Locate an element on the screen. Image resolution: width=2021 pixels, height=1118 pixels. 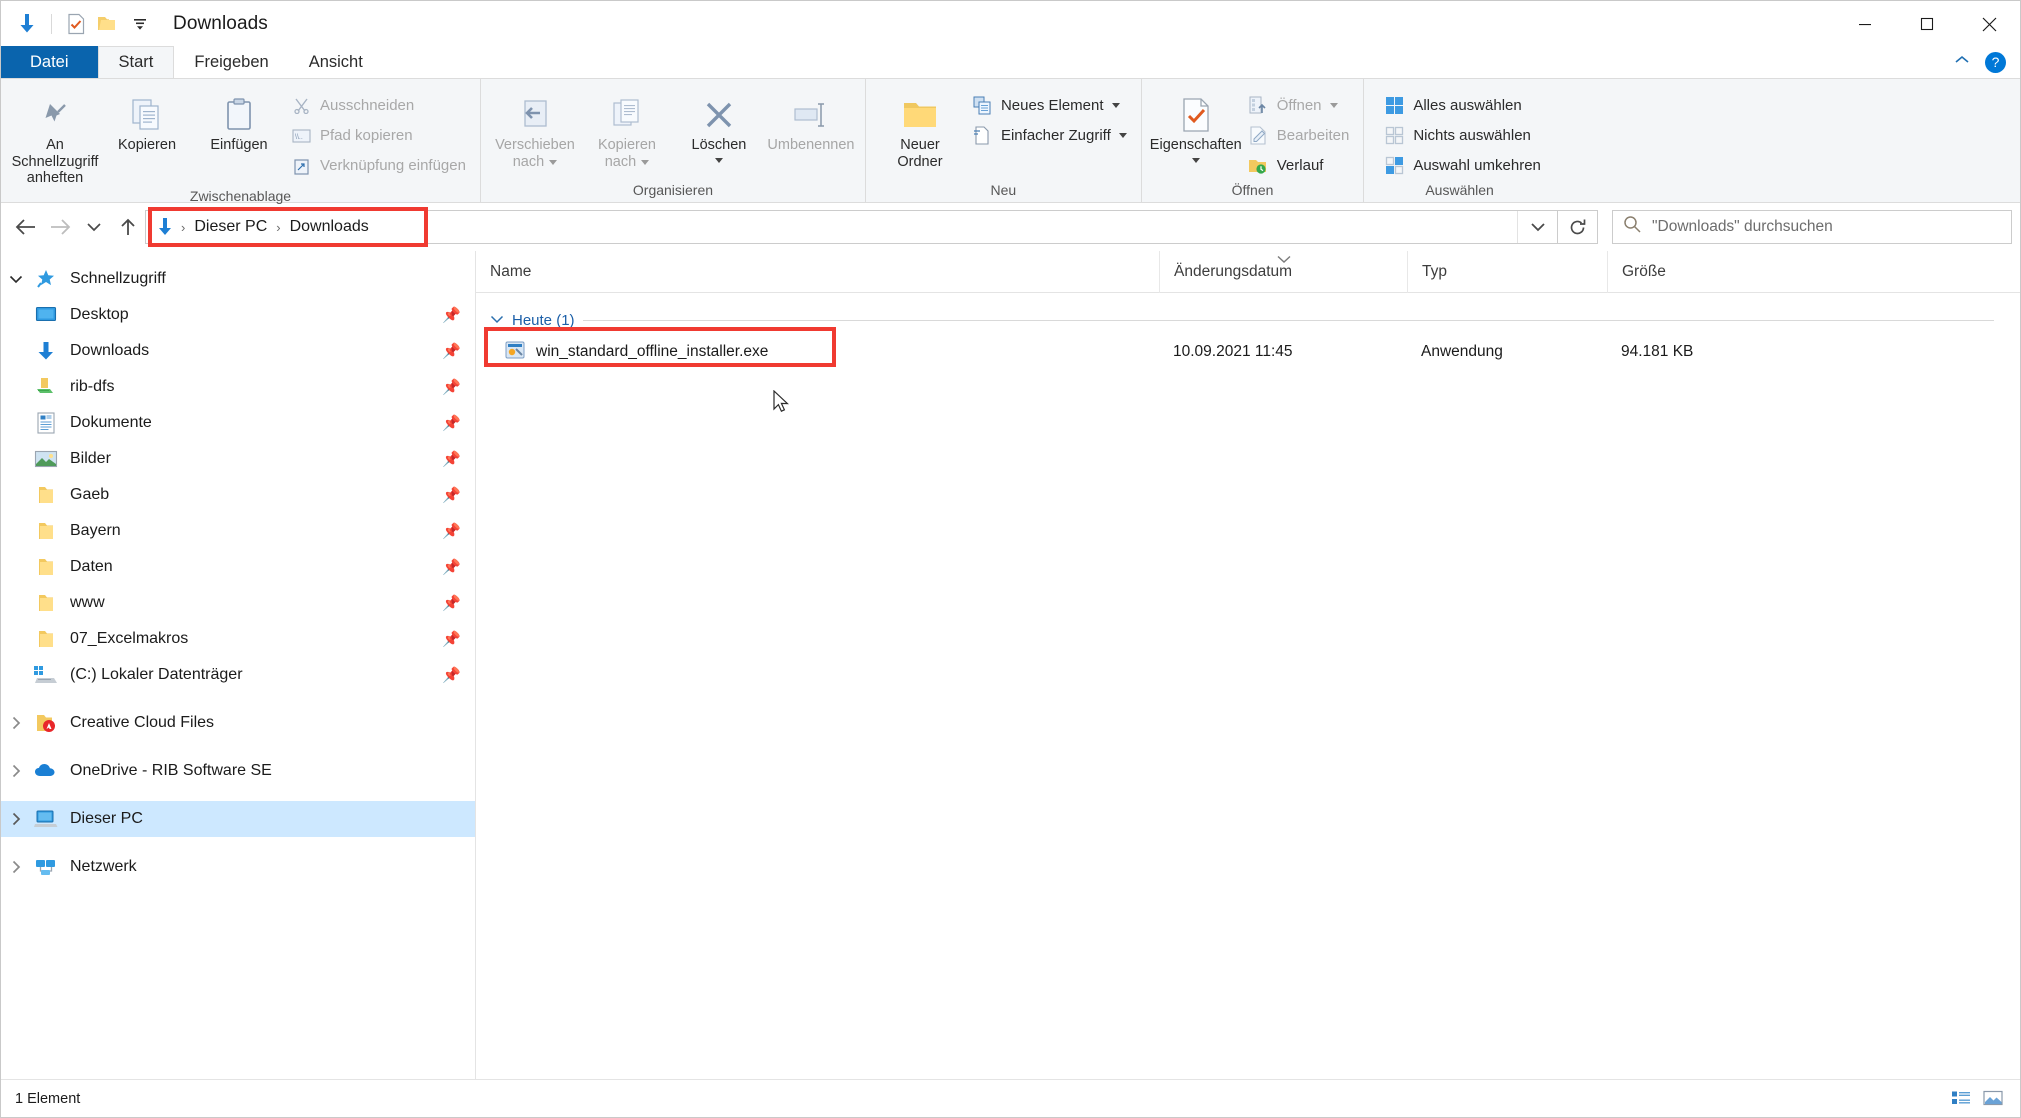
paste-shortcut-button: Verknüpfung einfügen is located at coordinates (378, 165).